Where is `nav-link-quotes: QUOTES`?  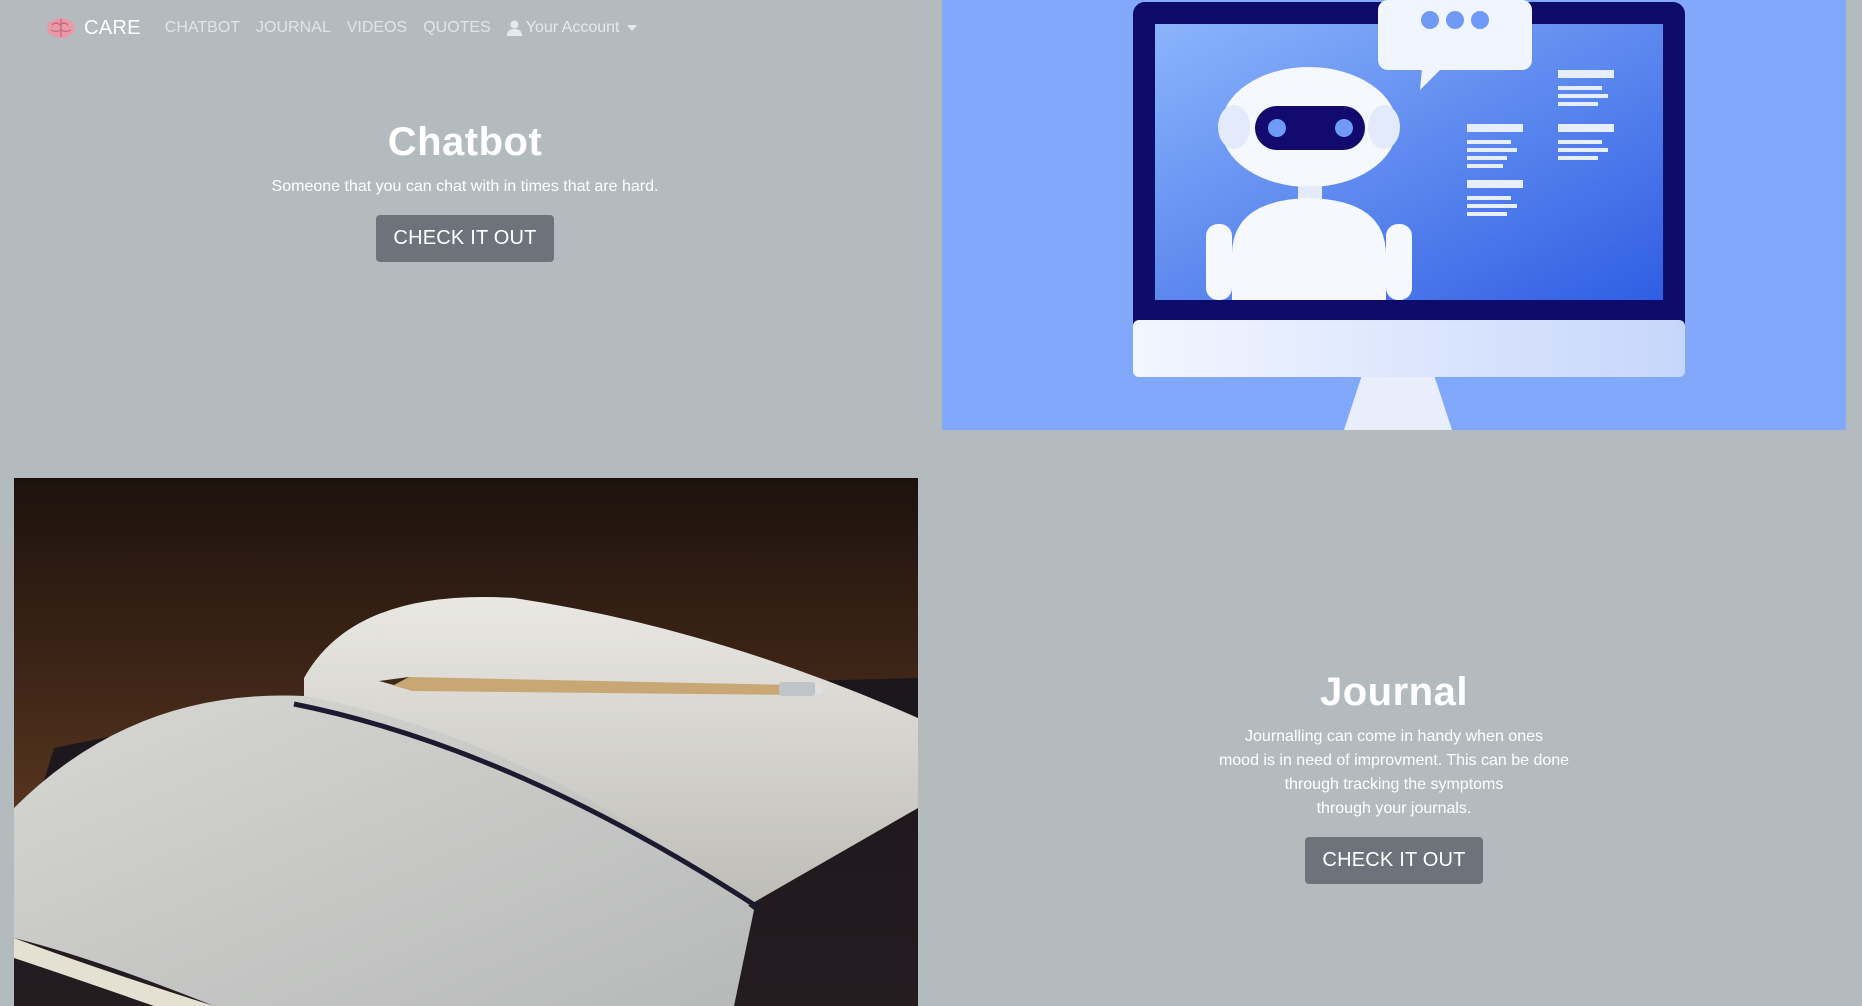
nav-link-quotes: QUOTES is located at coordinates (457, 28).